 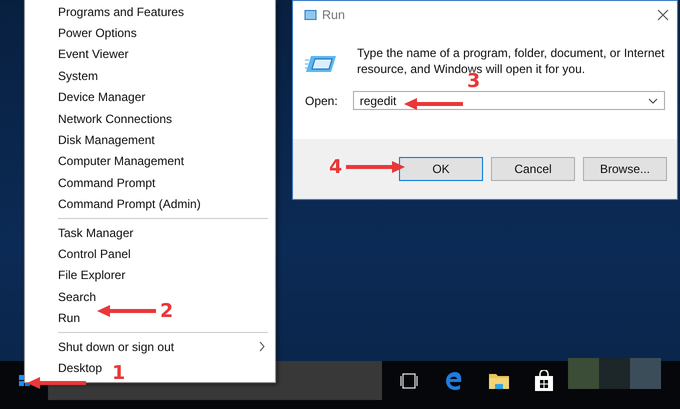 What do you see at coordinates (321, 101) in the screenshot?
I see `open-label: Open:` at bounding box center [321, 101].